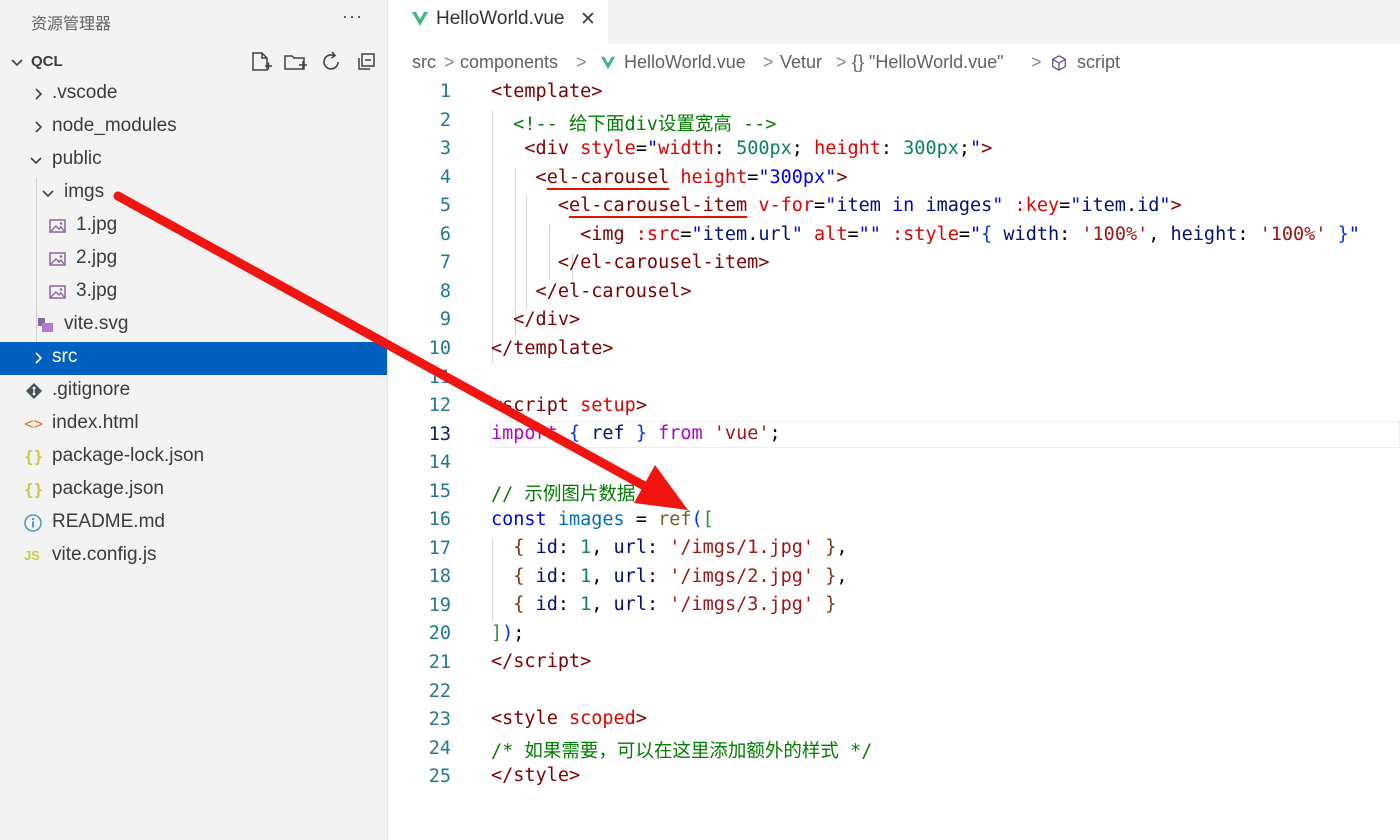 This screenshot has height=840, width=1400. Describe the element at coordinates (602, 519) in the screenshot. I see `code-line: const images = ref([` at that location.